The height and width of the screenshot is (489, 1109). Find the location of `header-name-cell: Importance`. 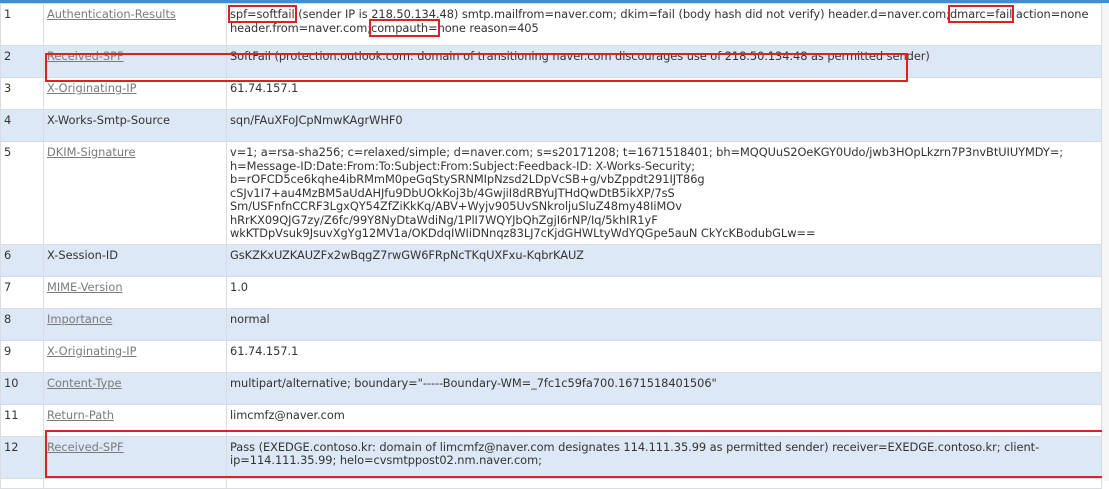

header-name-cell: Importance is located at coordinates (135, 324).